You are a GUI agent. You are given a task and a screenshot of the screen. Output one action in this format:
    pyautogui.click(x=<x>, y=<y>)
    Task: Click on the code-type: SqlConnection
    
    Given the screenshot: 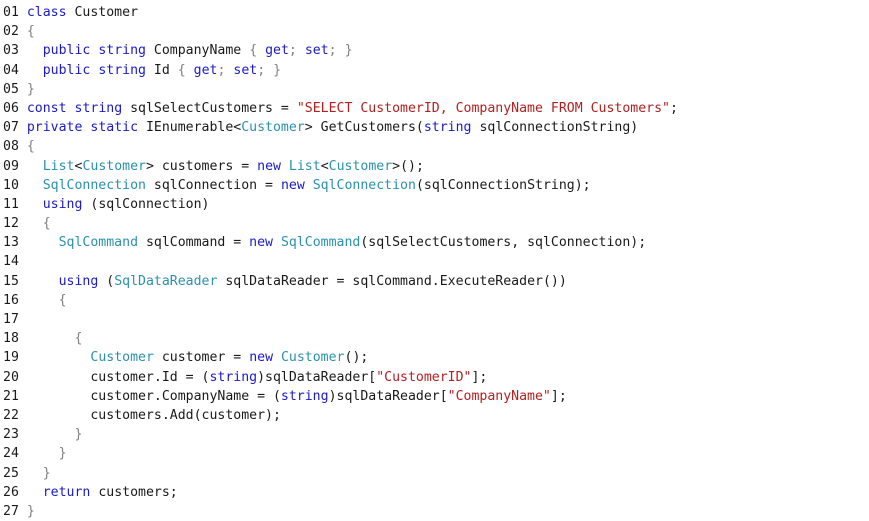 What is the action you would take?
    pyautogui.click(x=94, y=185)
    